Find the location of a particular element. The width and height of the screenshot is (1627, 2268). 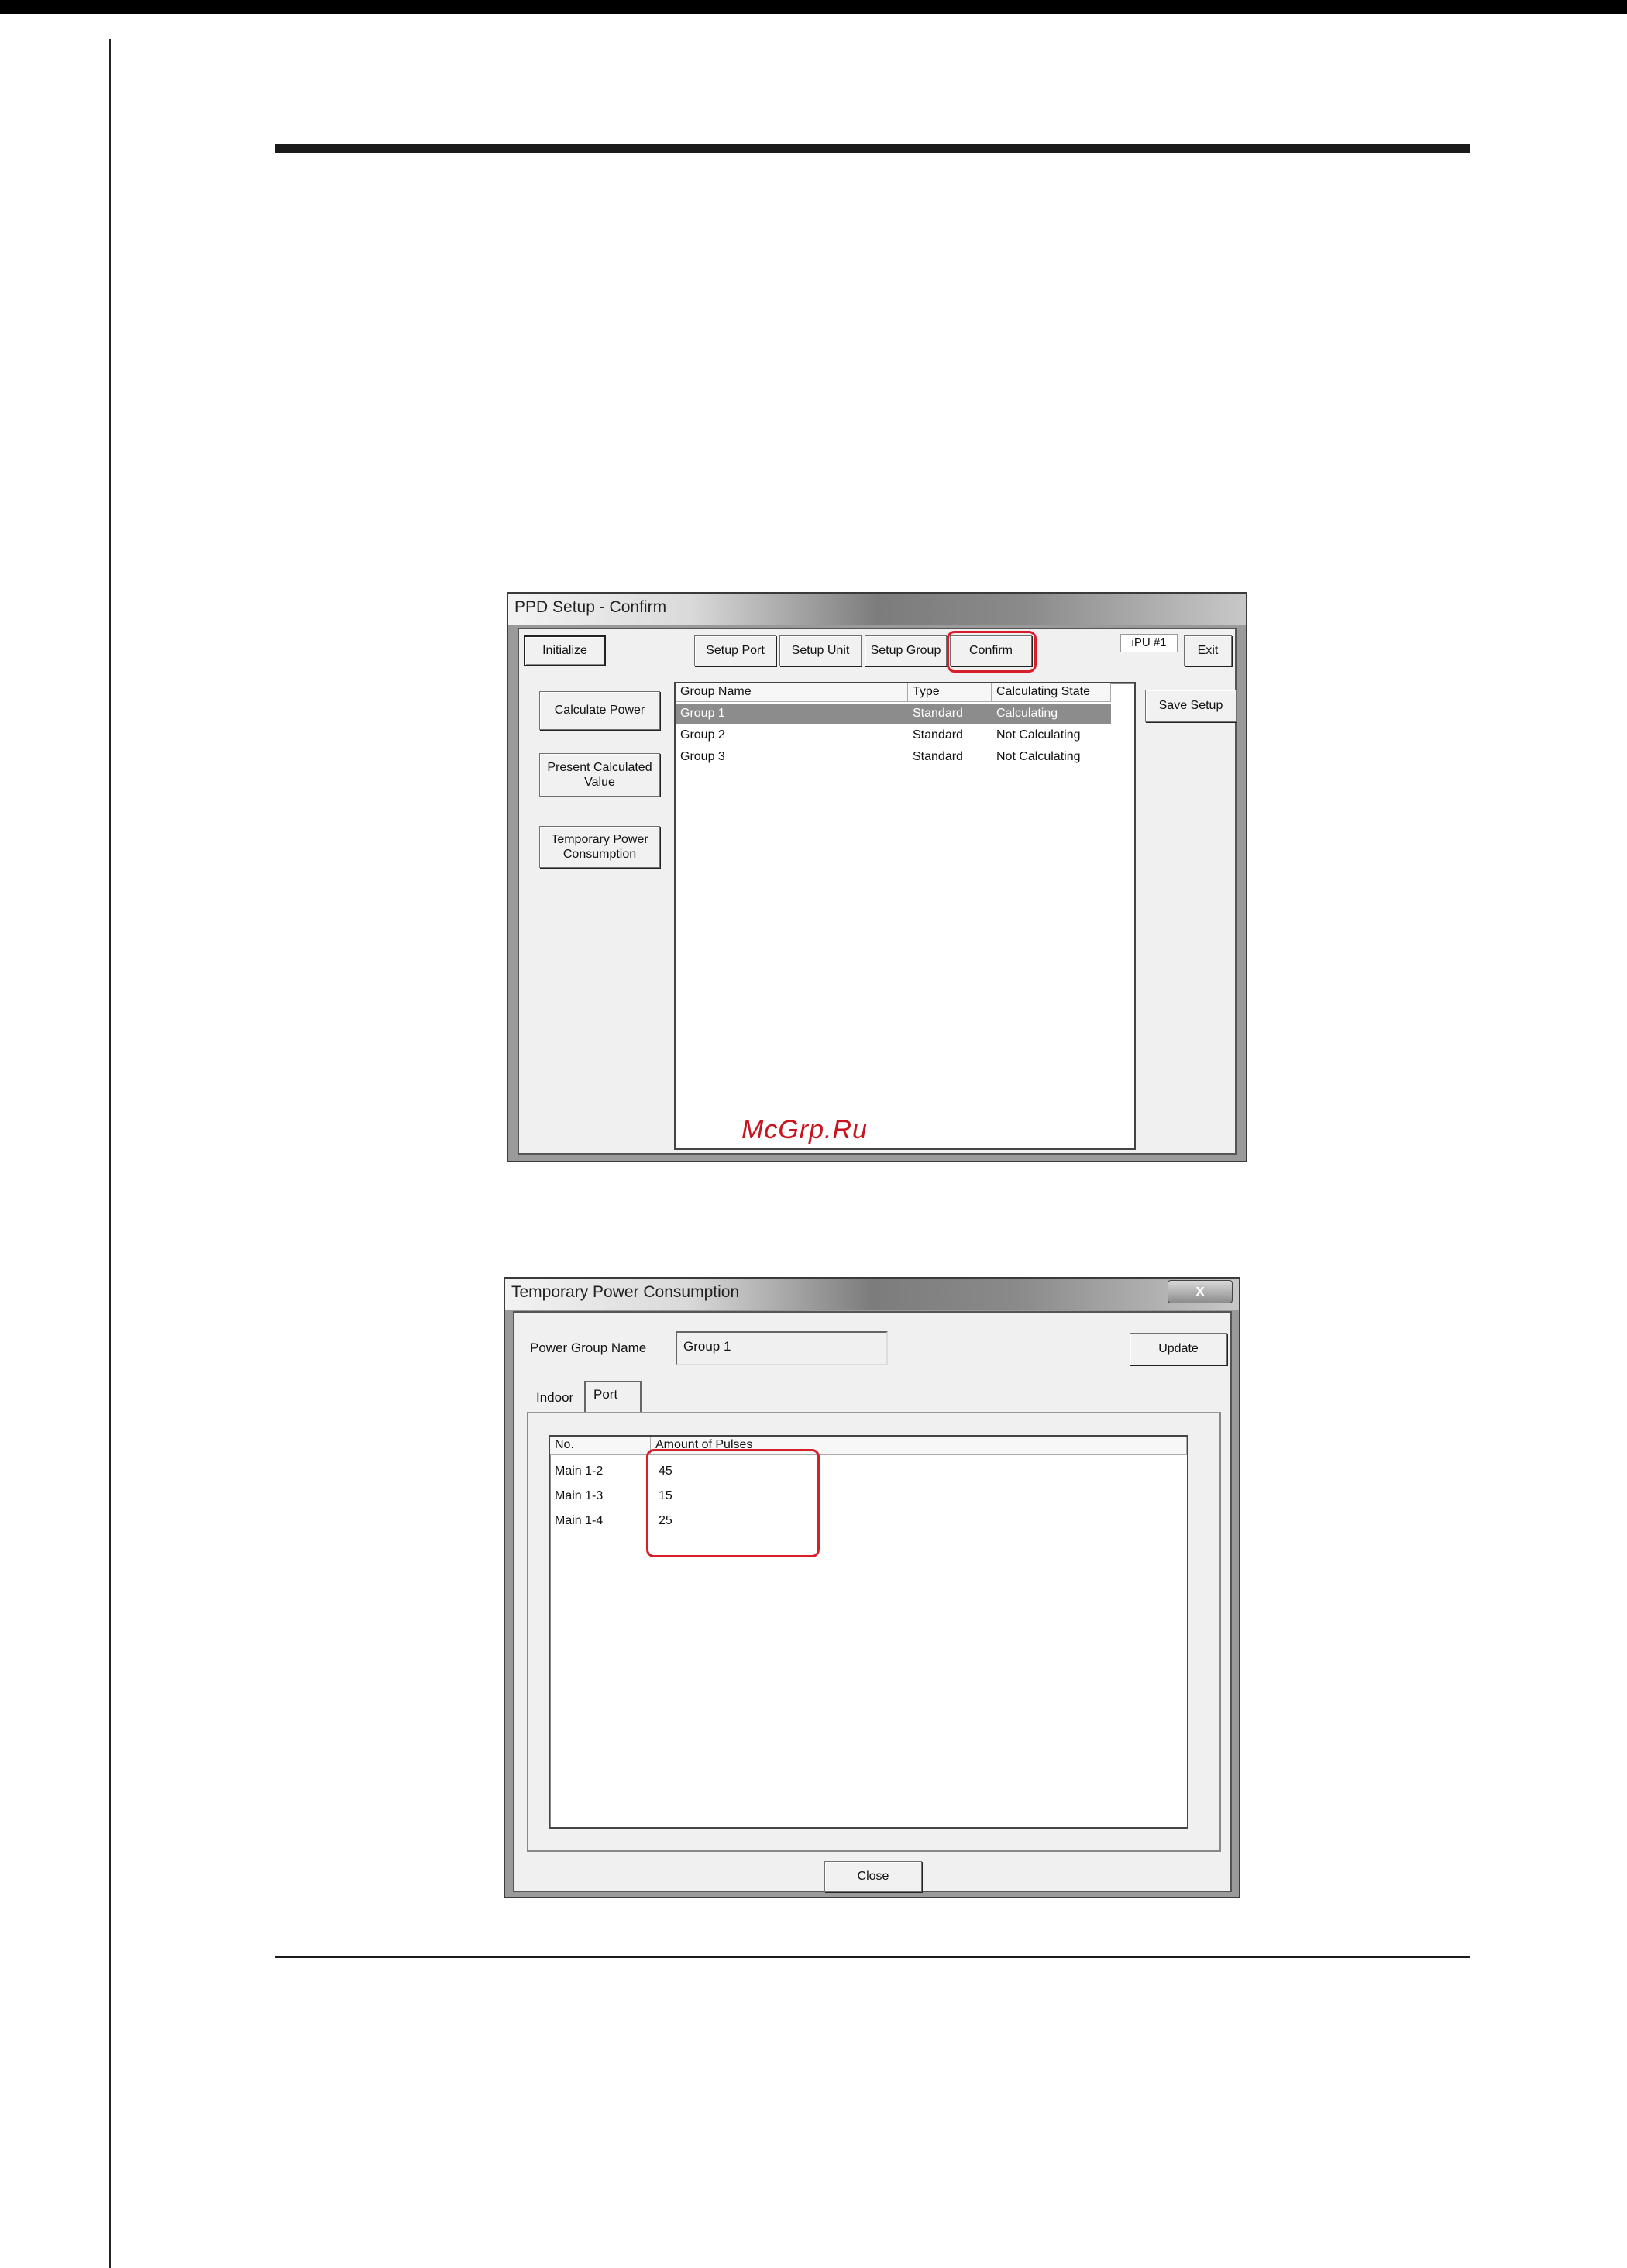

temporary-power-label-1: Temporary Power is located at coordinates (599, 839).